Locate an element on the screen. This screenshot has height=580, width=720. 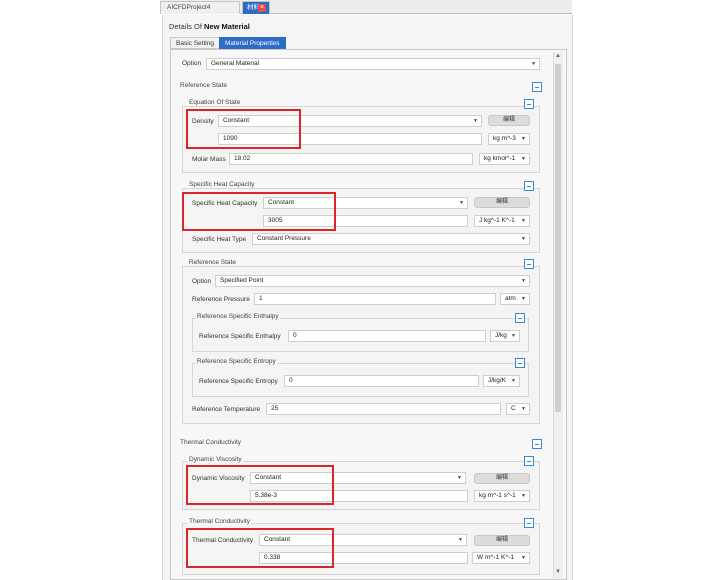
molar-mass-label: Molar Mass is located at coordinates (209, 159).